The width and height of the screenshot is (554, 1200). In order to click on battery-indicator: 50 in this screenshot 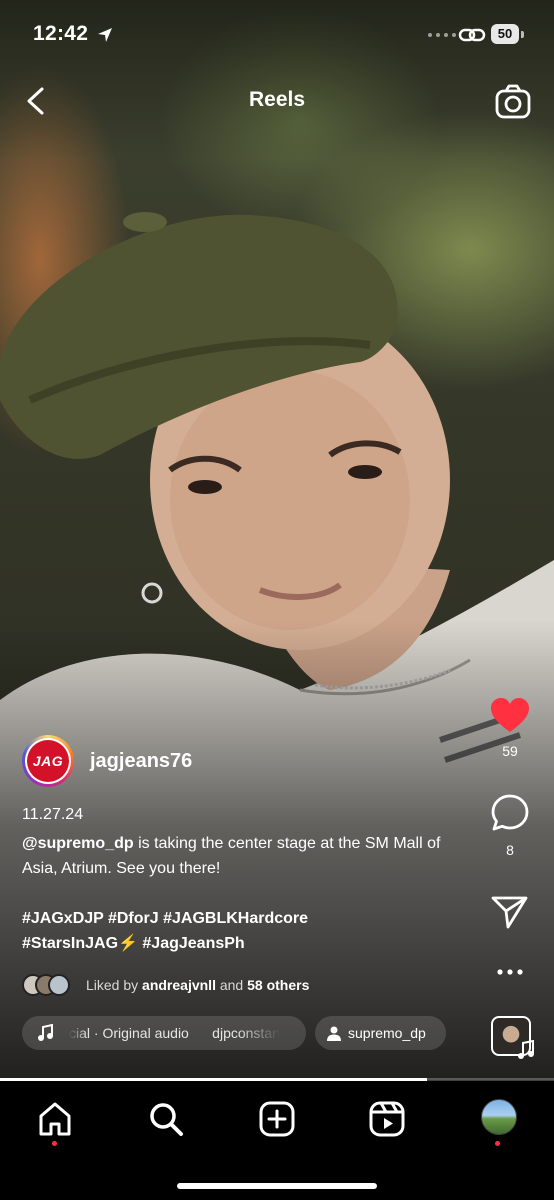, I will do `click(505, 34)`.